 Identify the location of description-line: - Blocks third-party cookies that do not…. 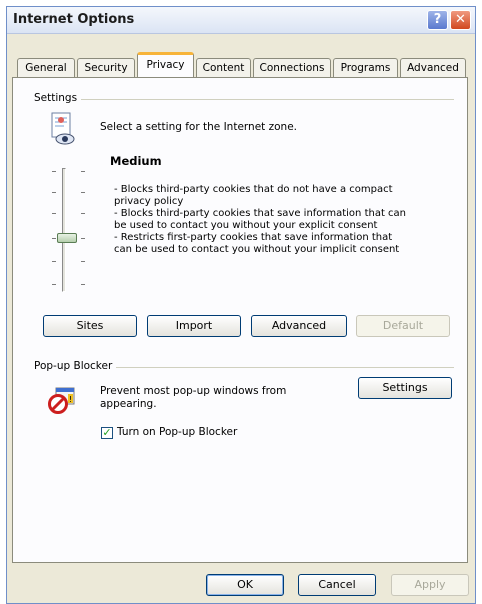
(253, 189).